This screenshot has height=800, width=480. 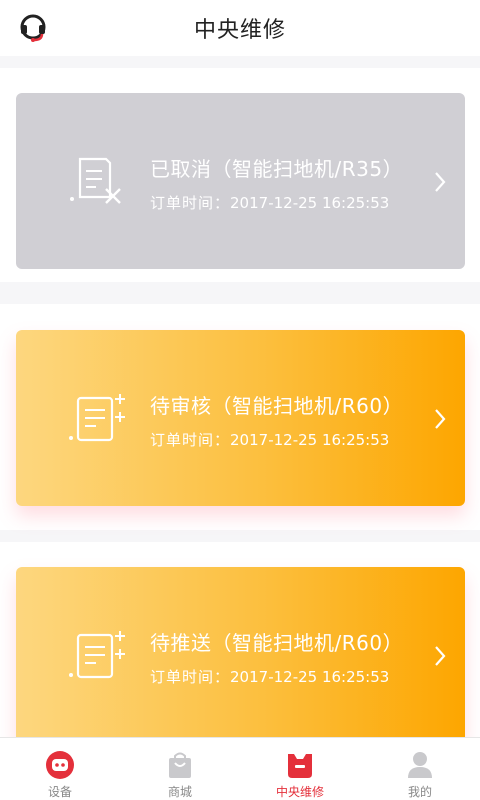 What do you see at coordinates (277, 169) in the screenshot?
I see `order-status: 已取消（智能扫地机/R35）` at bounding box center [277, 169].